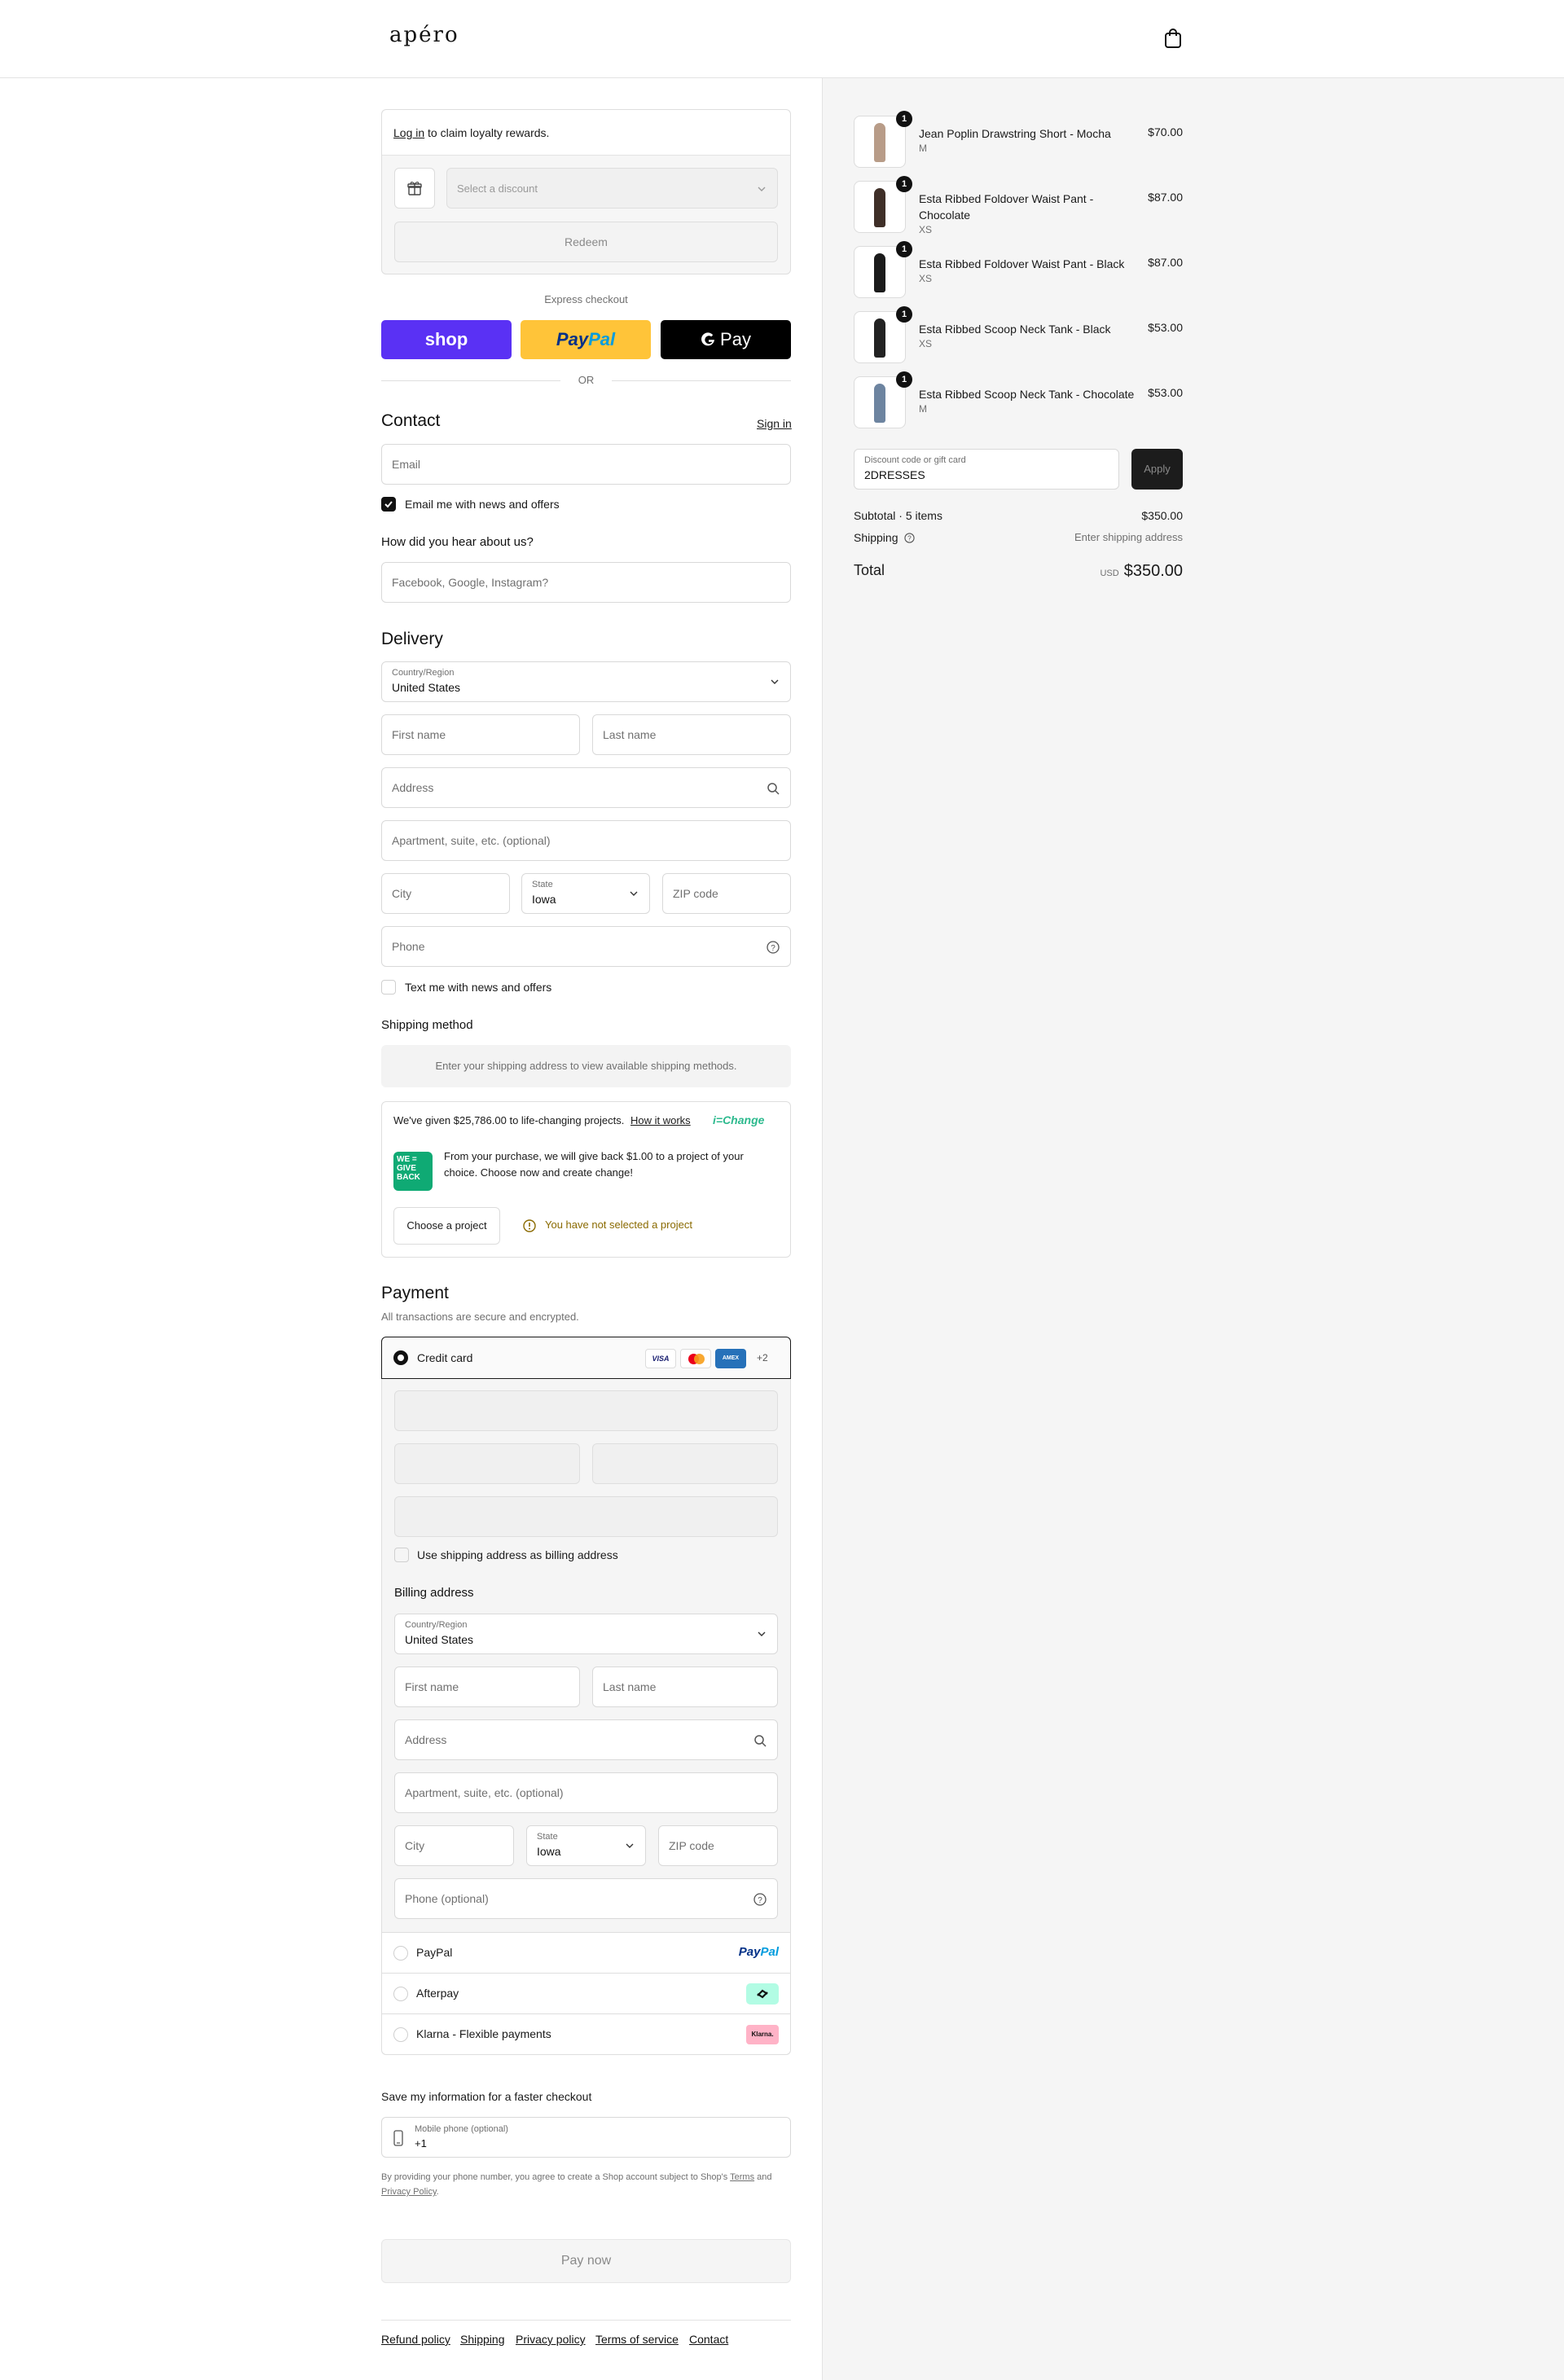 This screenshot has height=2380, width=1564. I want to click on first-name-field: First name, so click(480, 735).